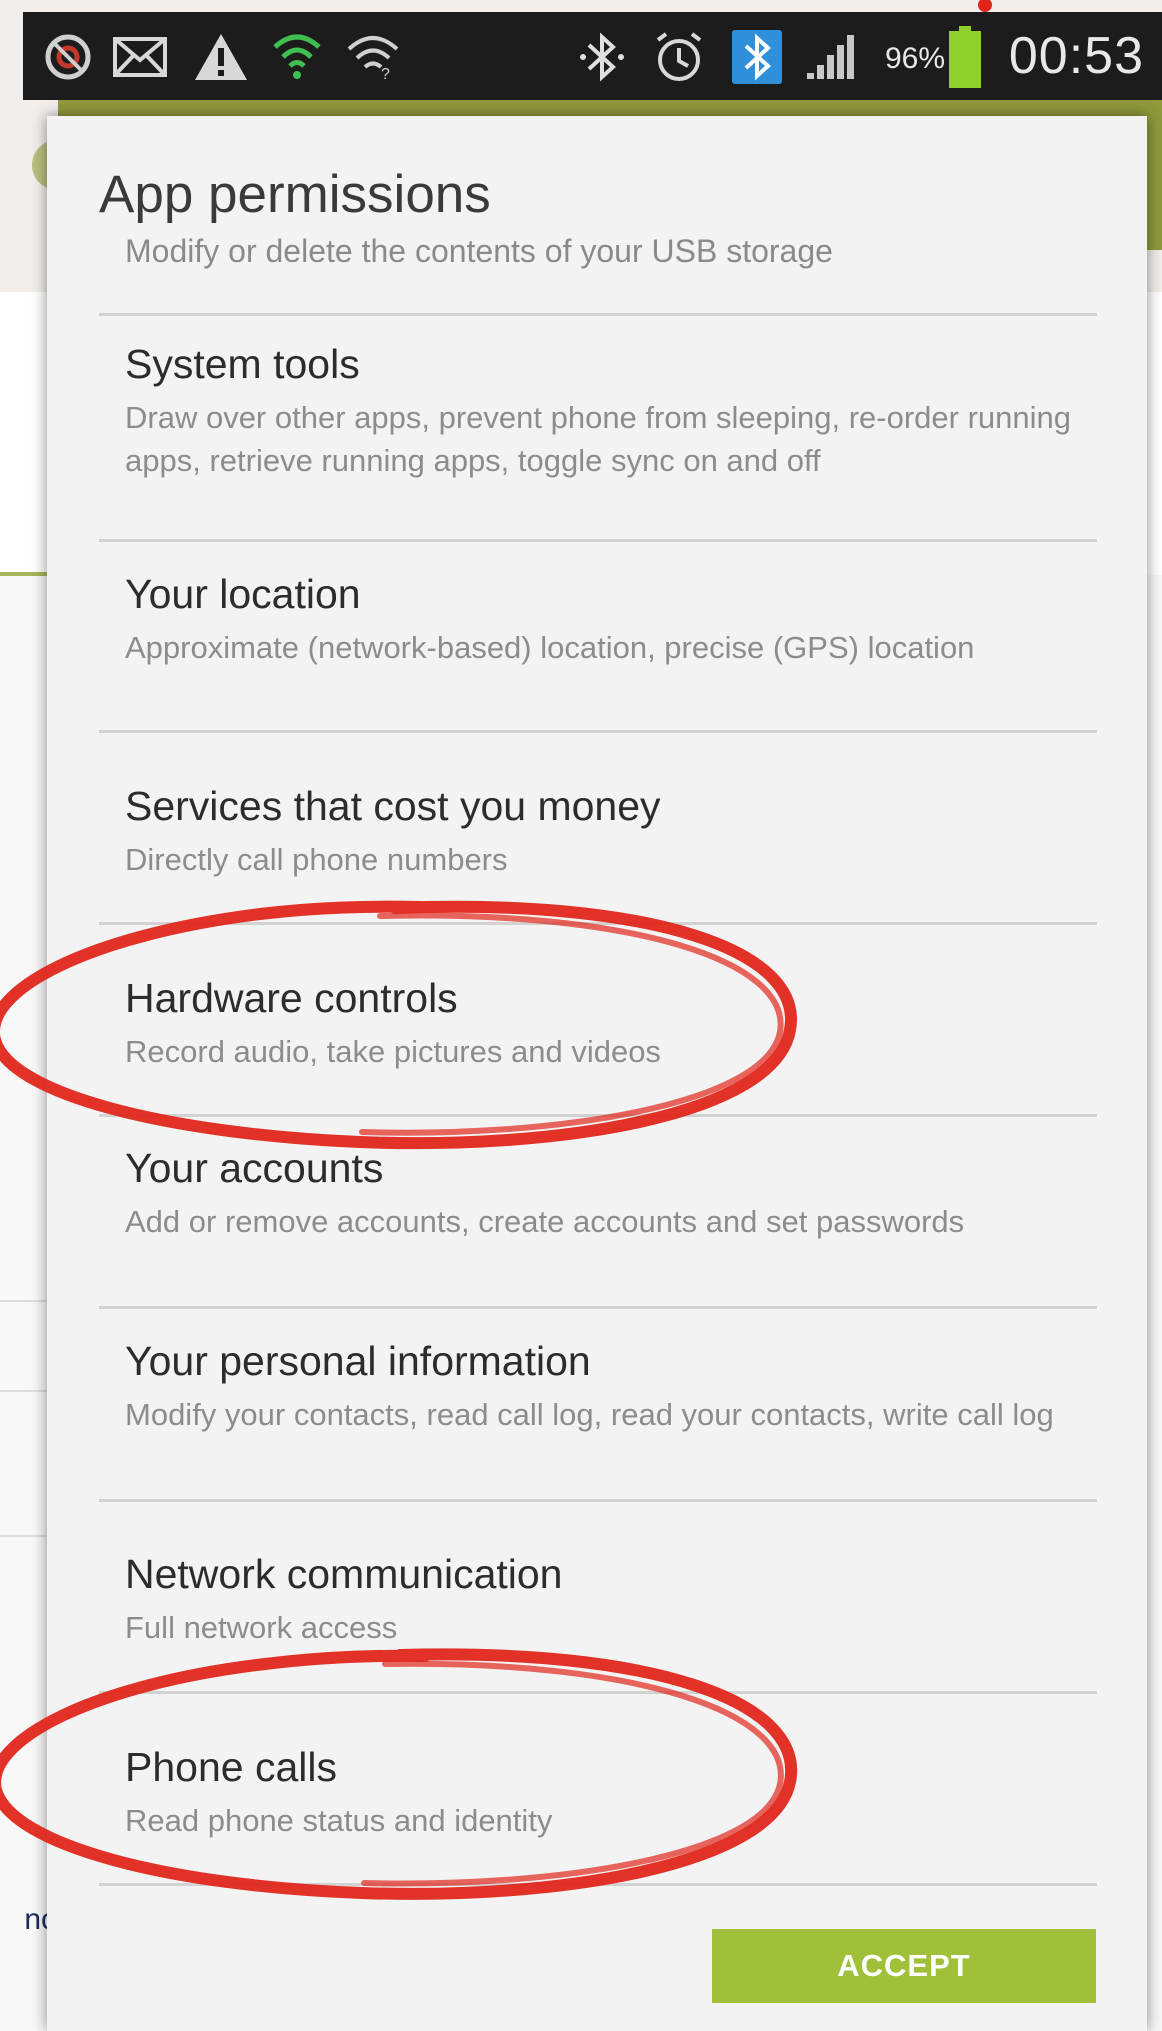 This screenshot has height=2031, width=1162. I want to click on permission-title: Your location, so click(243, 594).